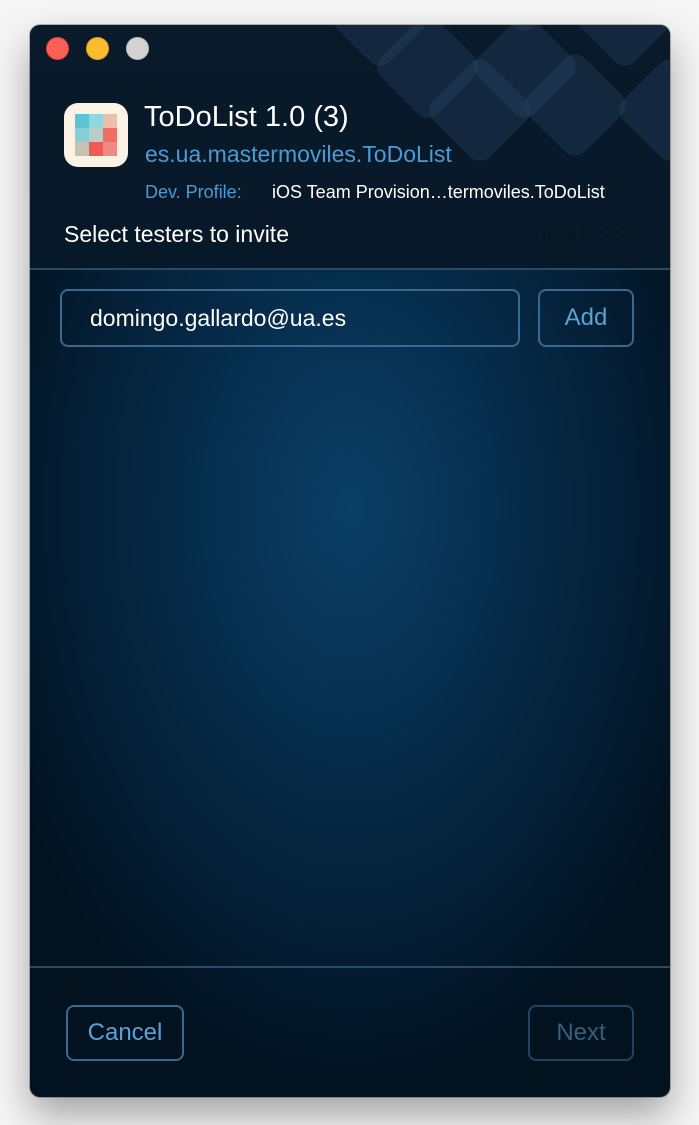 The height and width of the screenshot is (1125, 699). Describe the element at coordinates (586, 318) in the screenshot. I see `add-tester-button: Add` at that location.